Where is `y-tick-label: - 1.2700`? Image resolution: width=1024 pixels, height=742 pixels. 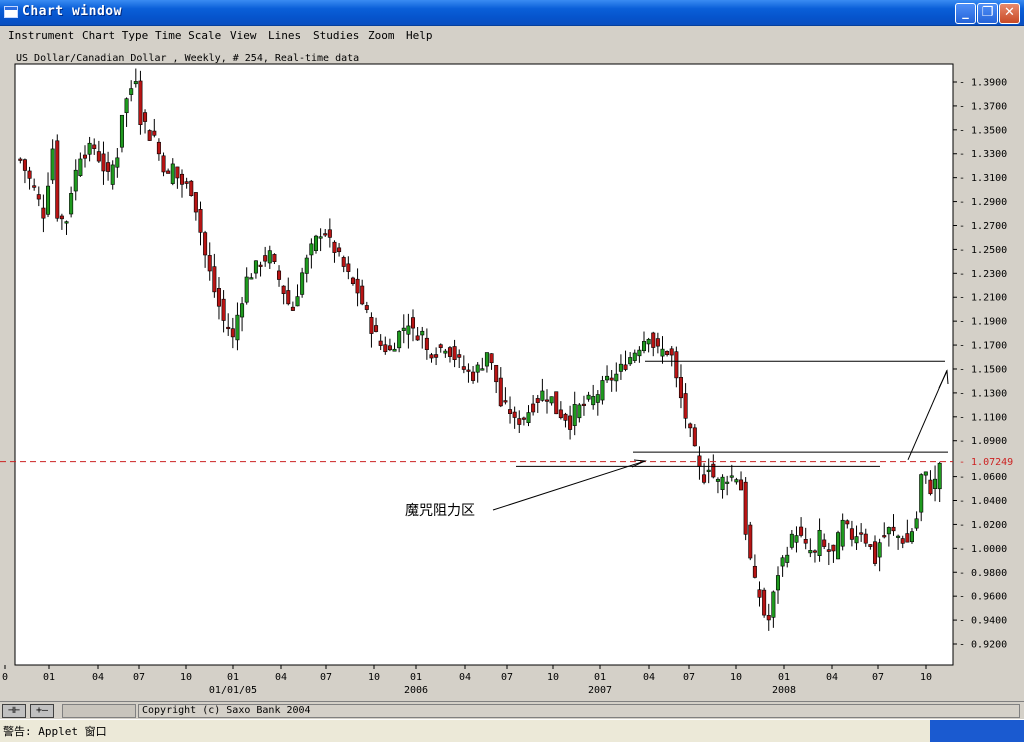
y-tick-label: - 1.2700 is located at coordinates (983, 226).